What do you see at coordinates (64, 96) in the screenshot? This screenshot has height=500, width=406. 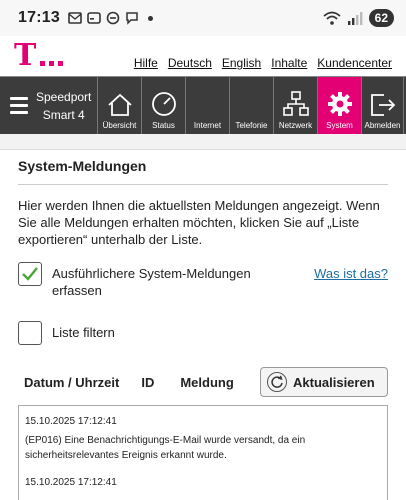 I see `device-name-line1: Speedport` at bounding box center [64, 96].